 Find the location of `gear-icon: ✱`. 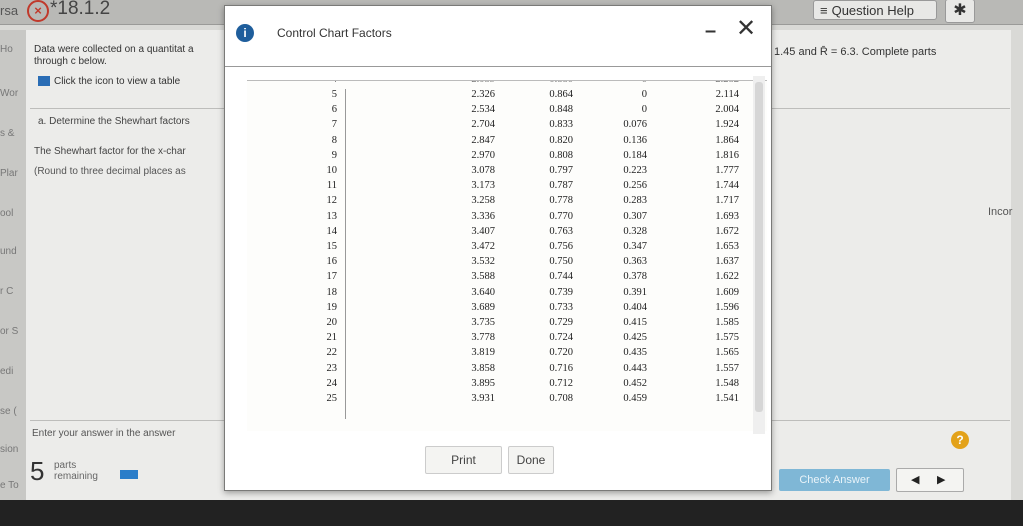

gear-icon: ✱ is located at coordinates (960, 11).